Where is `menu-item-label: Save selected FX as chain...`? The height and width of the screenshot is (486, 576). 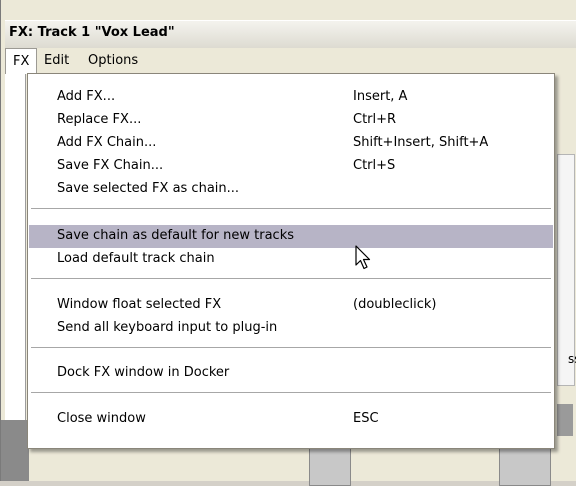 menu-item-label: Save selected FX as chain... is located at coordinates (148, 188).